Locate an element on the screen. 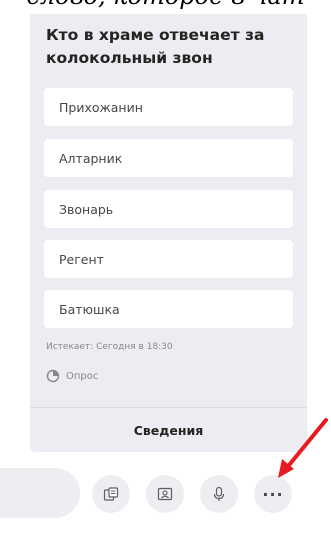 The width and height of the screenshot is (331, 542). microphone-button is located at coordinates (219, 494).